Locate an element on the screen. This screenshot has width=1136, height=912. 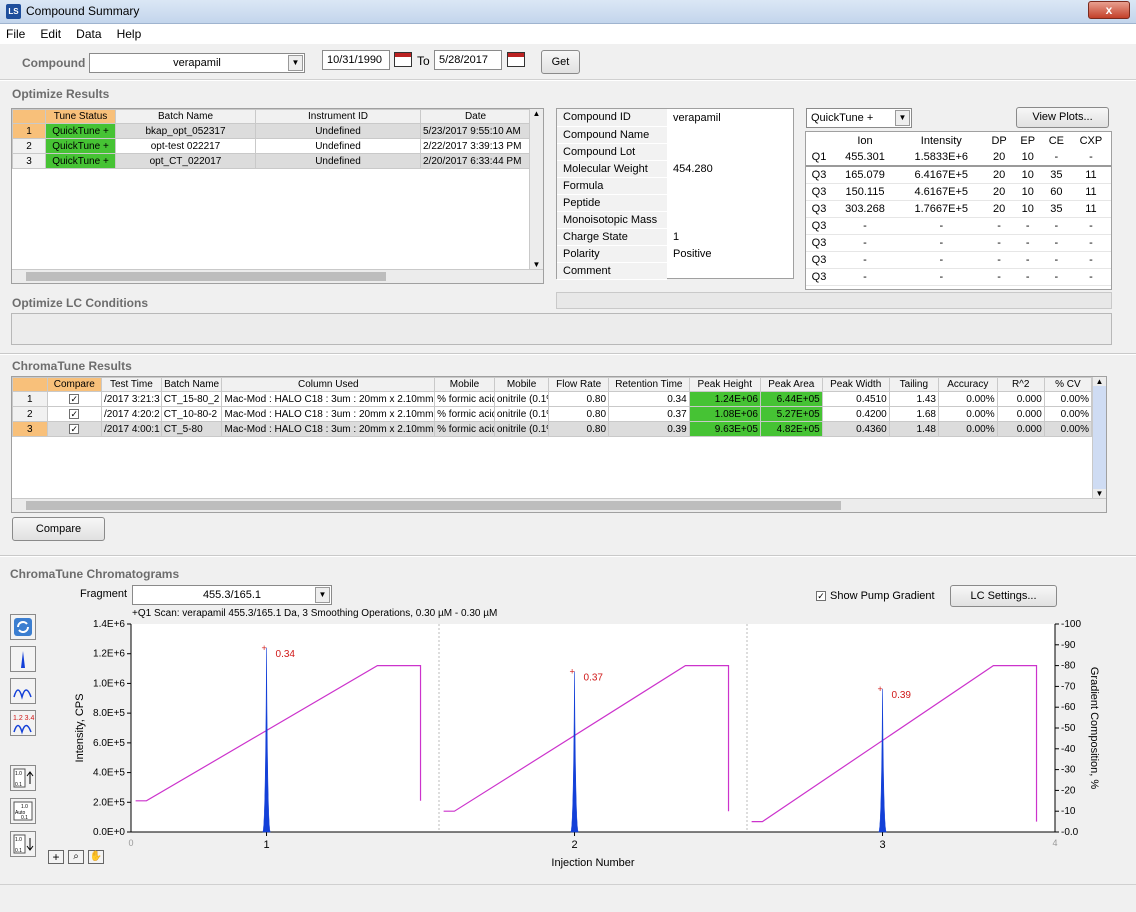
y2-tick-label: -70 is located at coordinates (1068, 686).